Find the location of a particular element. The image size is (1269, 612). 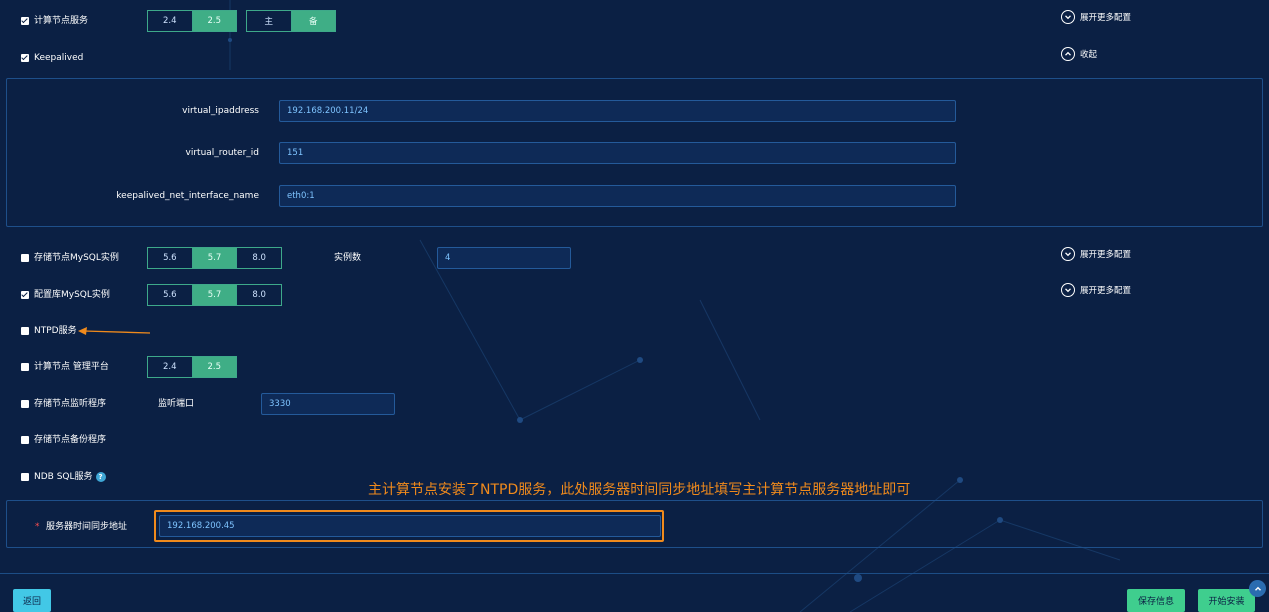

storage-backup-checkbox is located at coordinates (25, 440).